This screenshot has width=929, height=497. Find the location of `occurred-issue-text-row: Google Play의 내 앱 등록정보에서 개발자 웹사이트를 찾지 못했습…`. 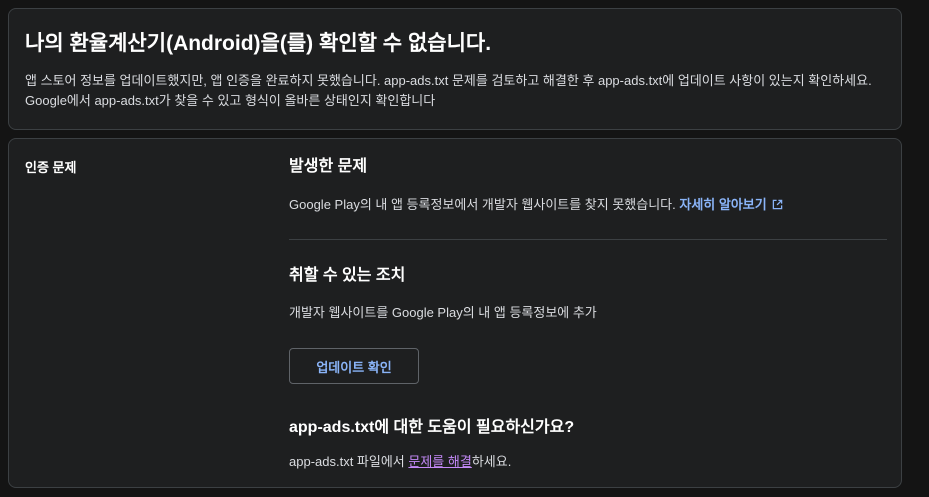

occurred-issue-text-row: Google Play의 내 앱 등록정보에서 개발자 웹사이트를 찾지 못했습… is located at coordinates (536, 205).